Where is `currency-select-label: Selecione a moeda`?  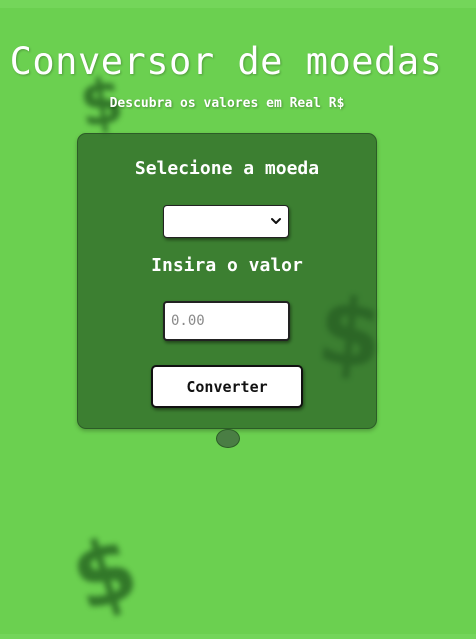
currency-select-label: Selecione a moeda is located at coordinates (227, 168).